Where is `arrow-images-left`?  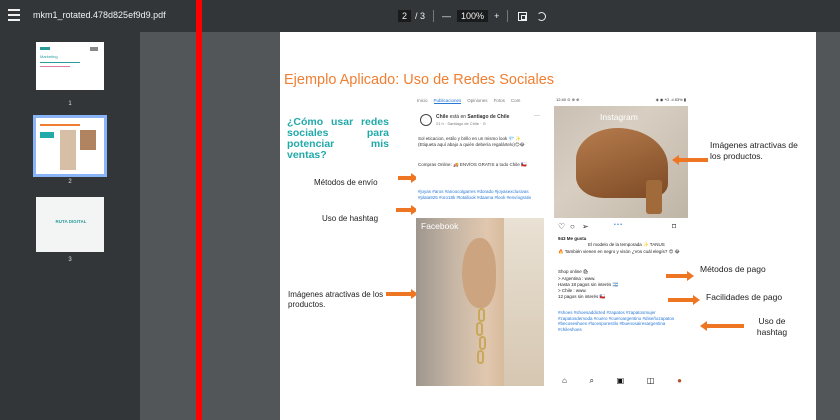 arrow-images-left is located at coordinates (402, 294).